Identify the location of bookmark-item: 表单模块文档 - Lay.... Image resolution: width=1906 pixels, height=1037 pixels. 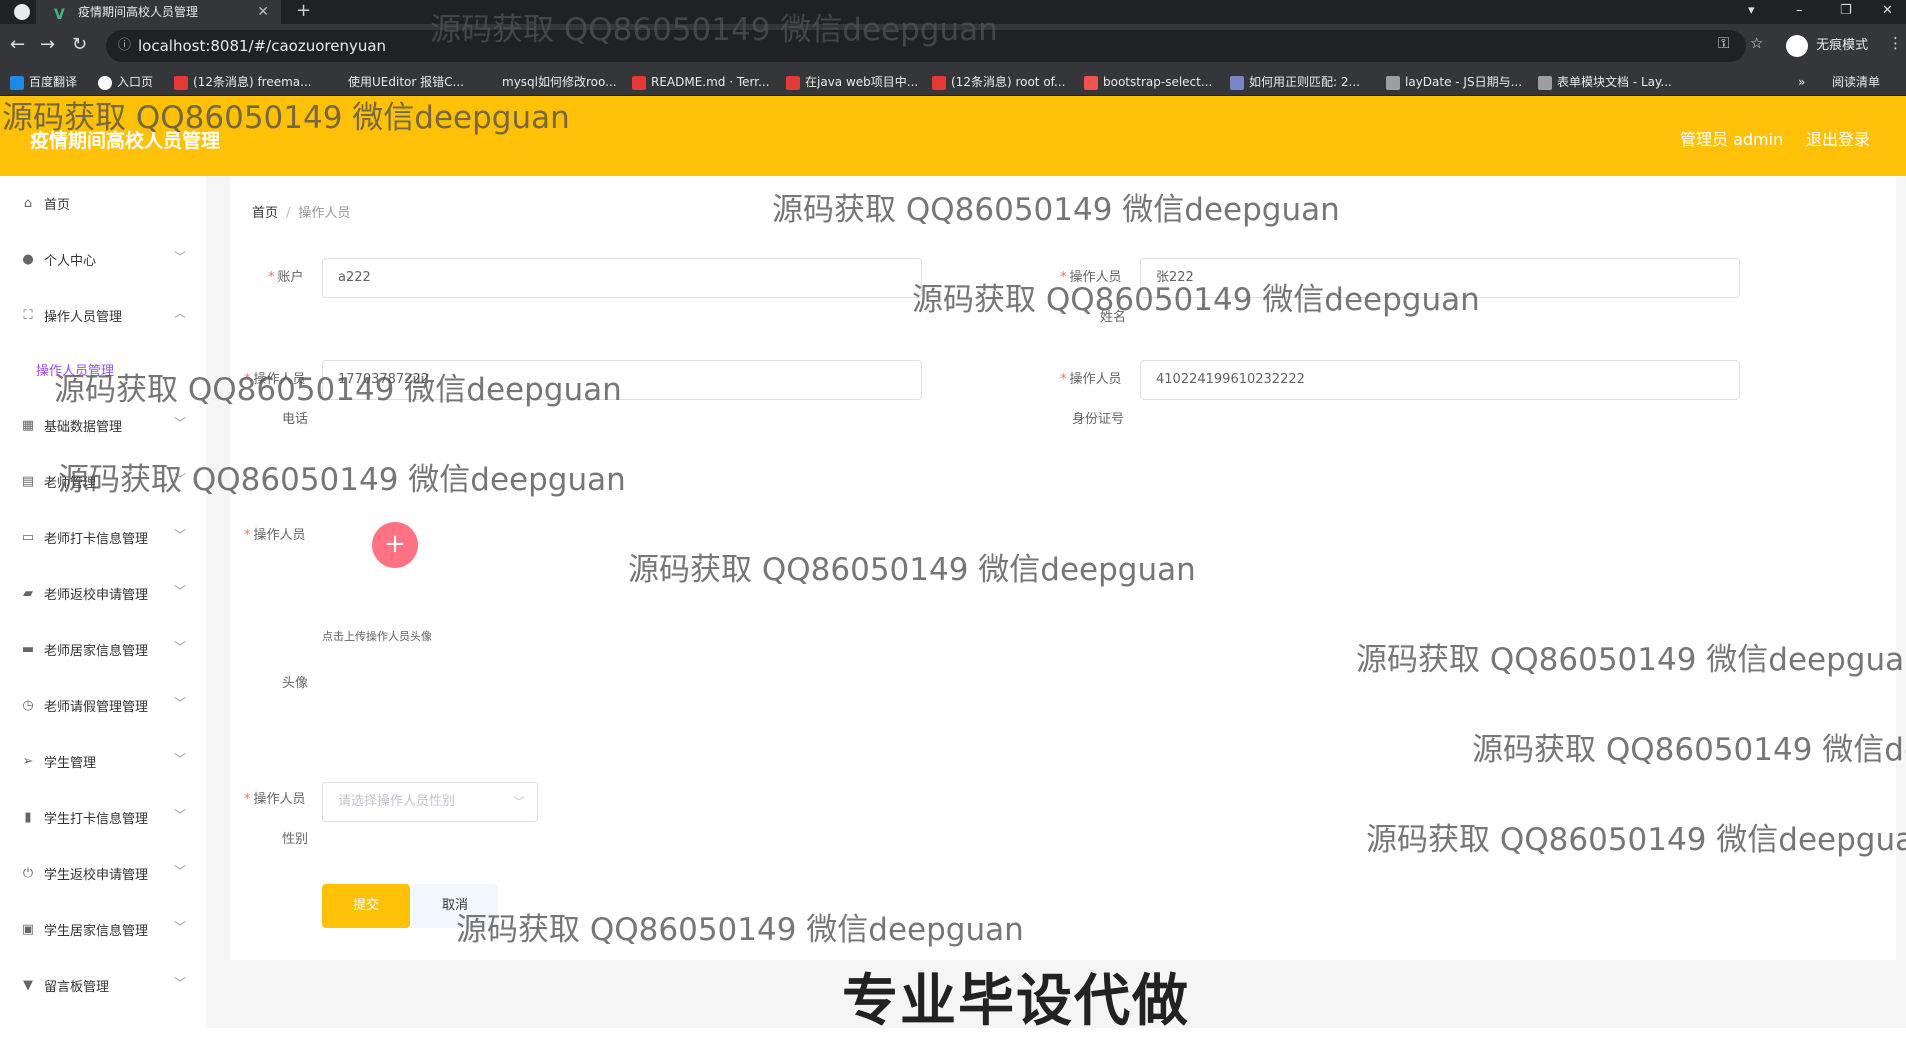
(1605, 82).